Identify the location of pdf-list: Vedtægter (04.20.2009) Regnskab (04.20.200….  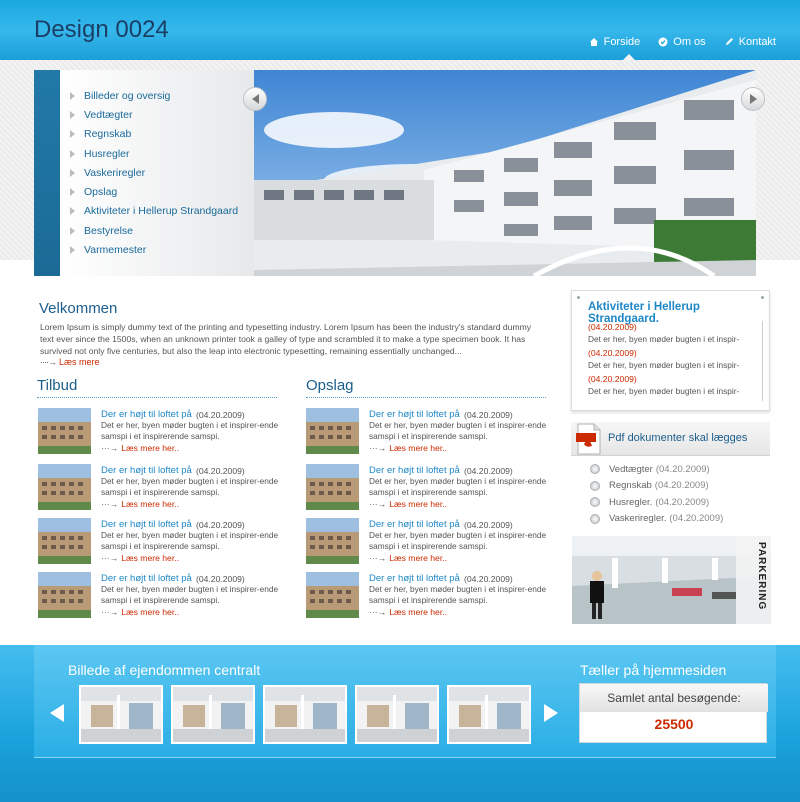
(656, 494).